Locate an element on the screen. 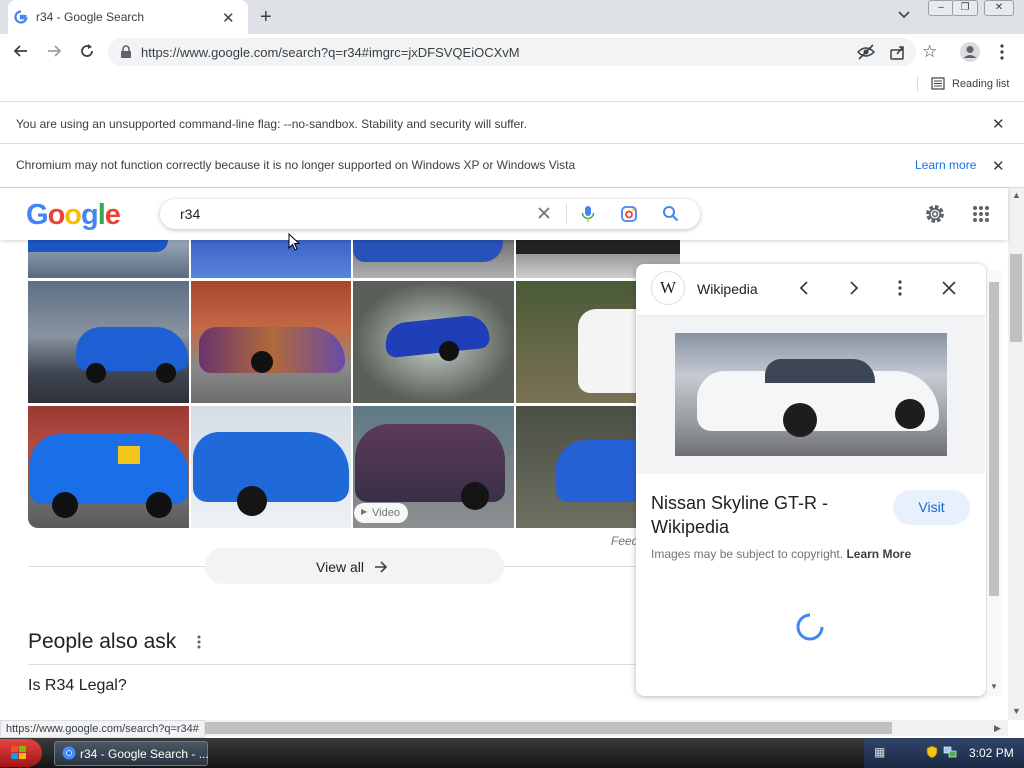 The image size is (1024, 768). eye-off-icon is located at coordinates (866, 52).